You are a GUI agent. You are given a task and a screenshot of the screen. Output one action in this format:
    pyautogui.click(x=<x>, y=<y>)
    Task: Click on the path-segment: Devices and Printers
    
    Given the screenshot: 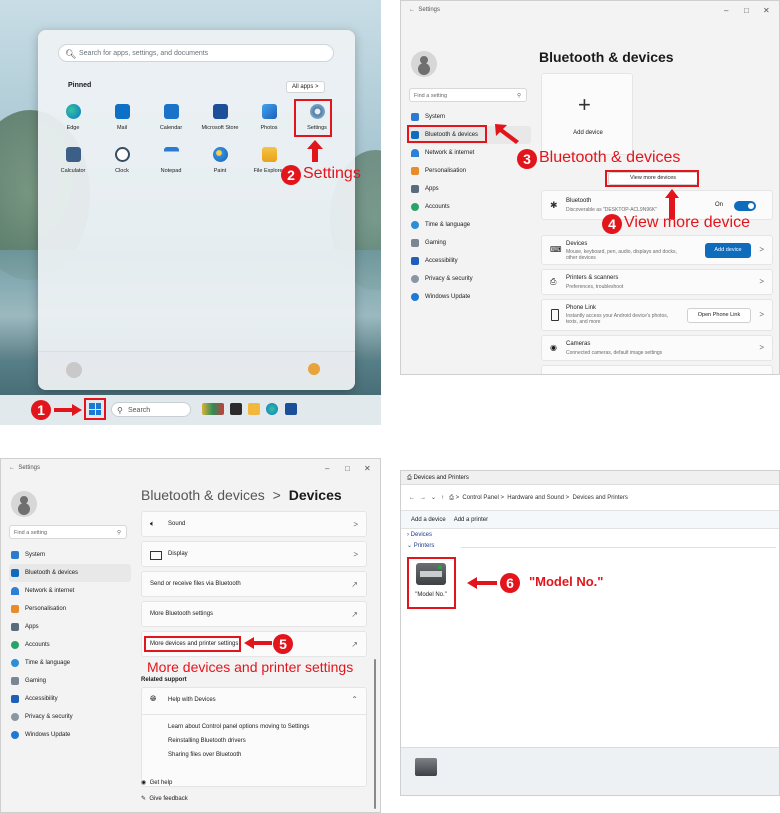 What is the action you would take?
    pyautogui.click(x=600, y=498)
    